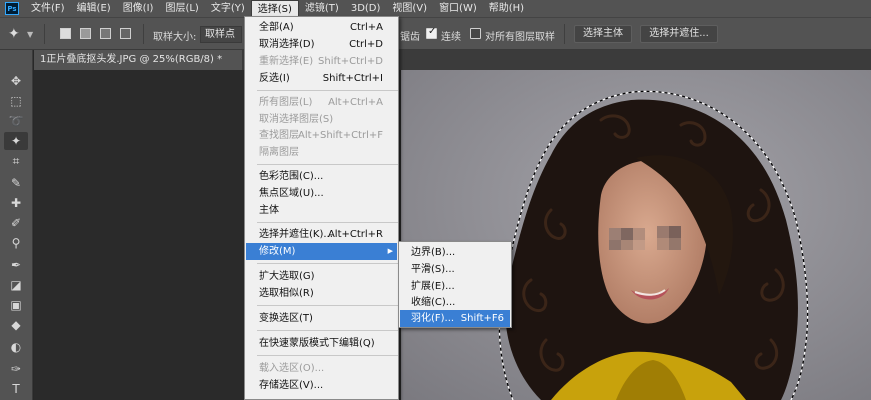 The width and height of the screenshot is (871, 400). What do you see at coordinates (431, 32) in the screenshot?
I see `contiguous-checkbox` at bounding box center [431, 32].